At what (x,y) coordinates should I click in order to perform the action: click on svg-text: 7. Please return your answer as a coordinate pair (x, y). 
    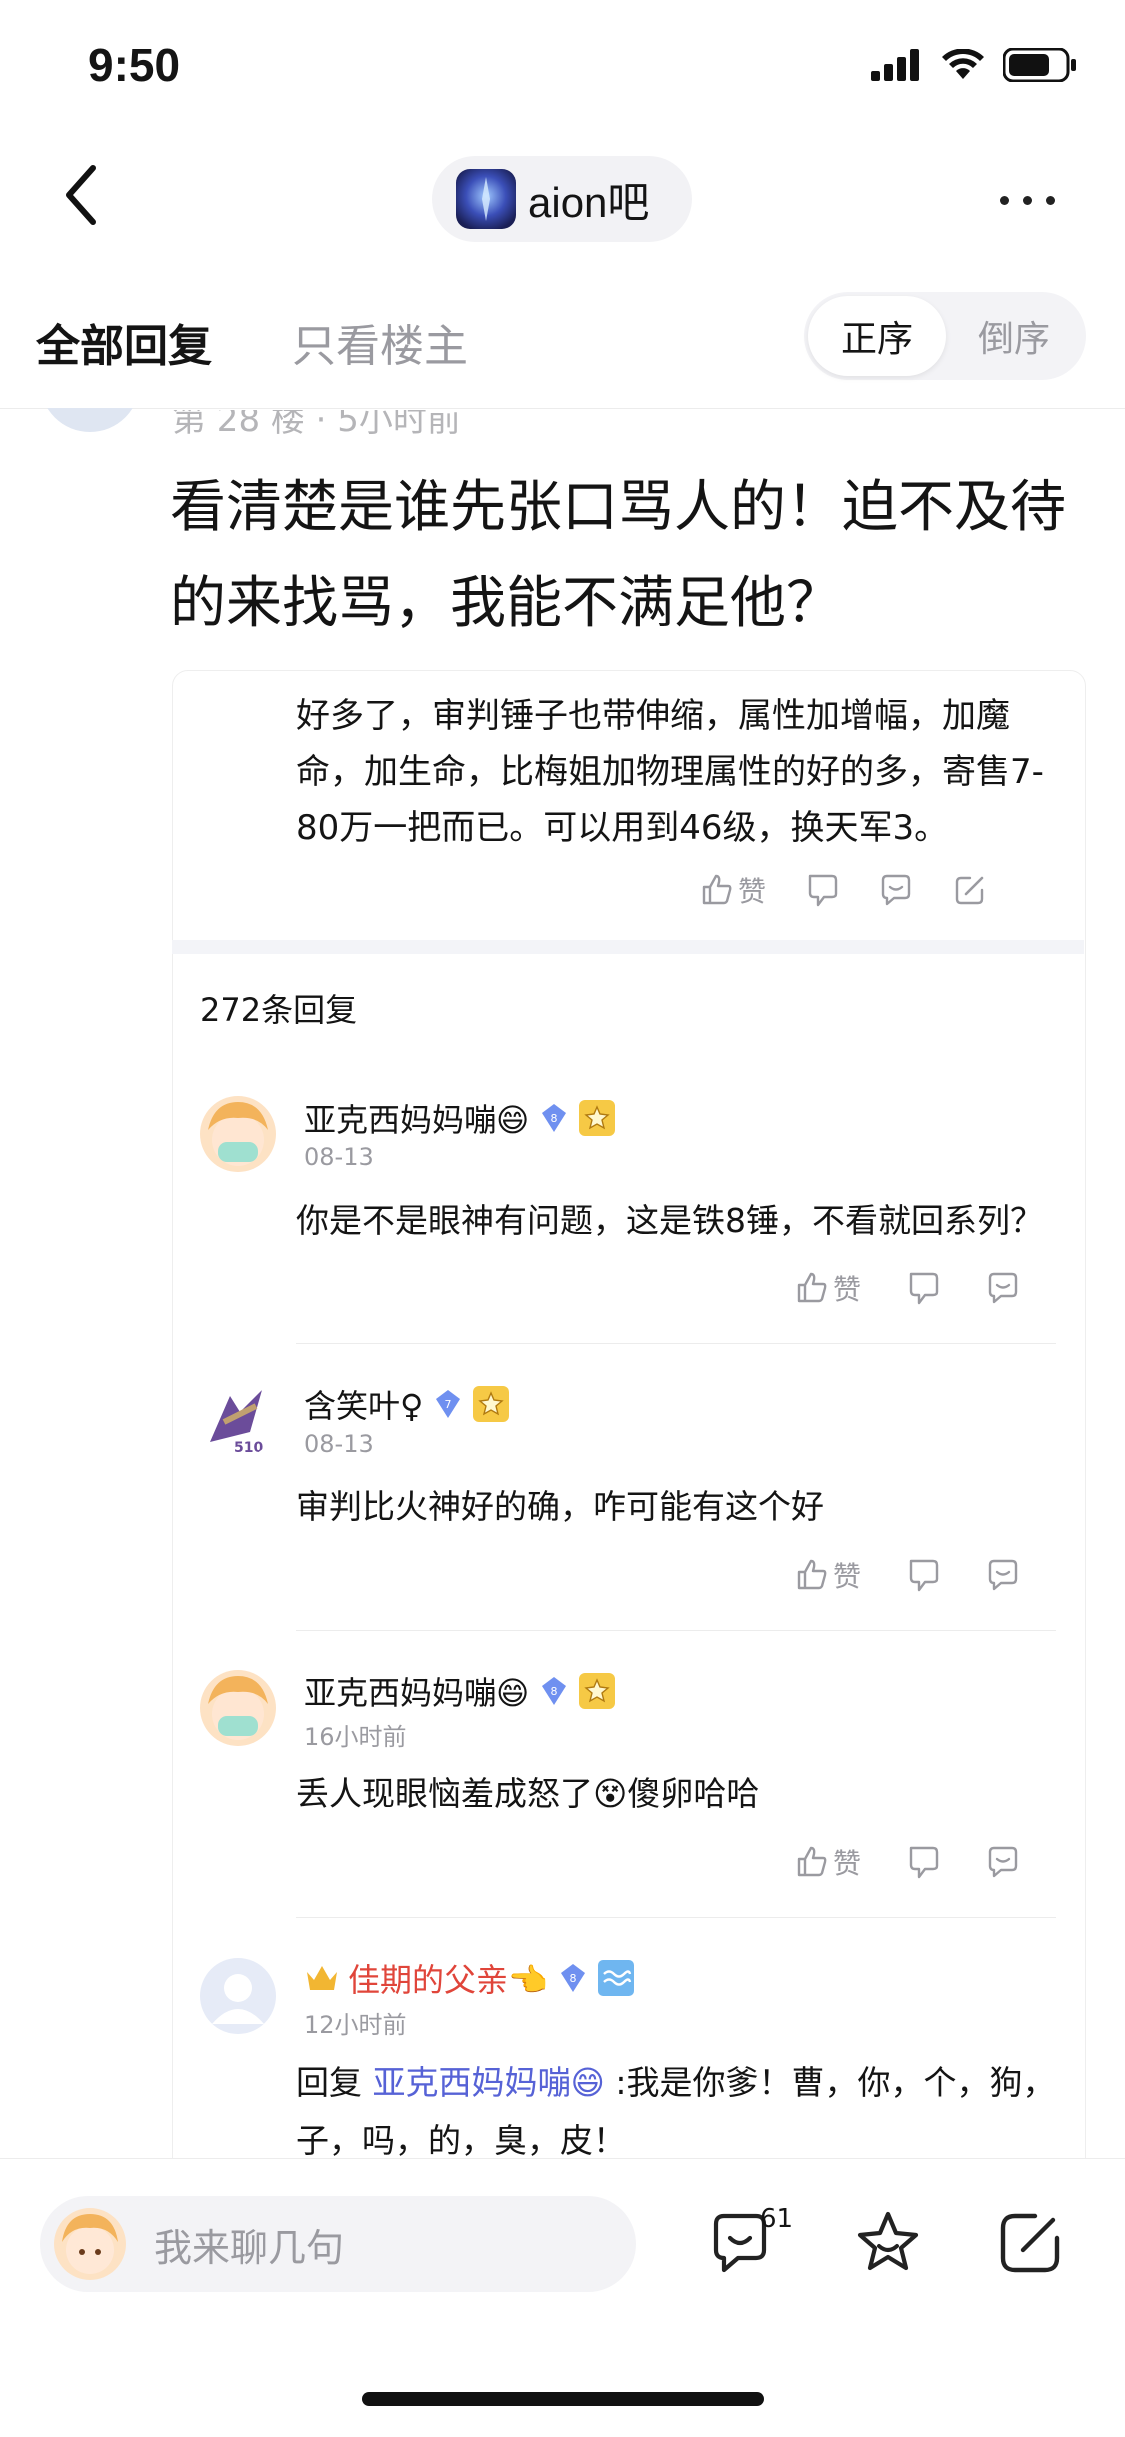
    Looking at the image, I should click on (448, 1404).